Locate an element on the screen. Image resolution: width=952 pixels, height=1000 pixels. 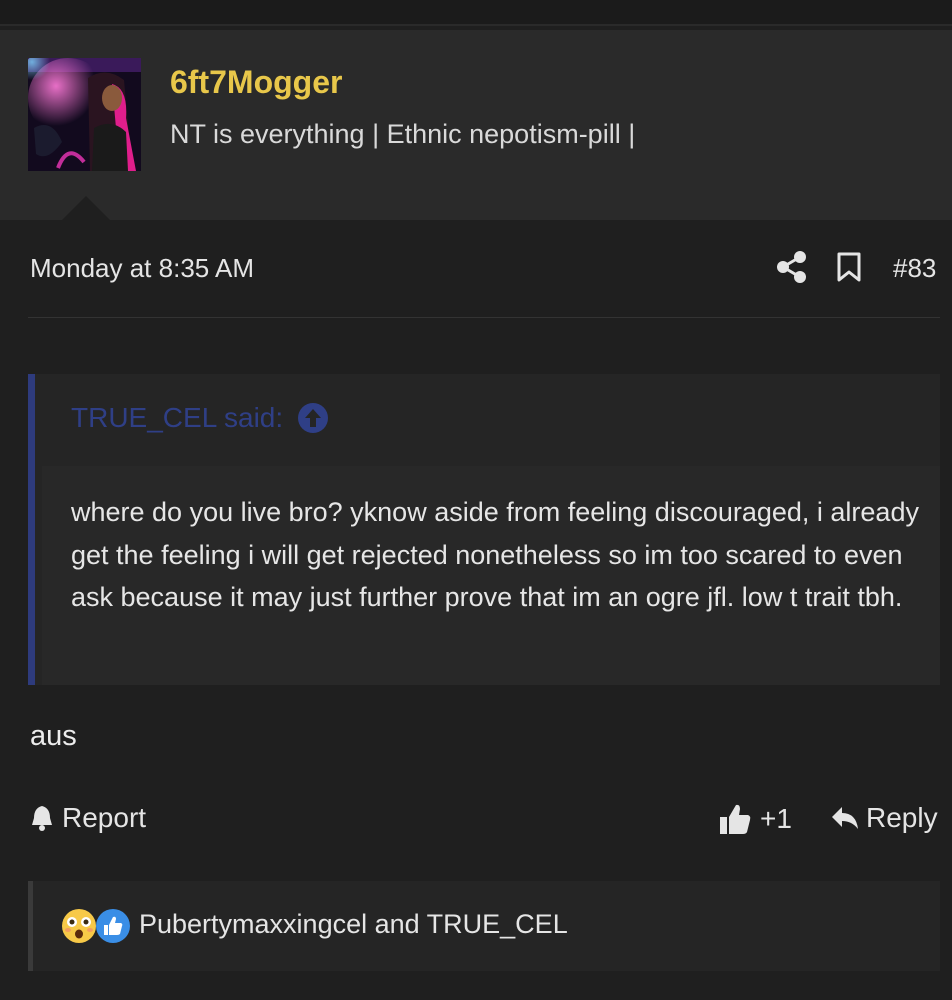
like-count: +1 is located at coordinates (776, 818).